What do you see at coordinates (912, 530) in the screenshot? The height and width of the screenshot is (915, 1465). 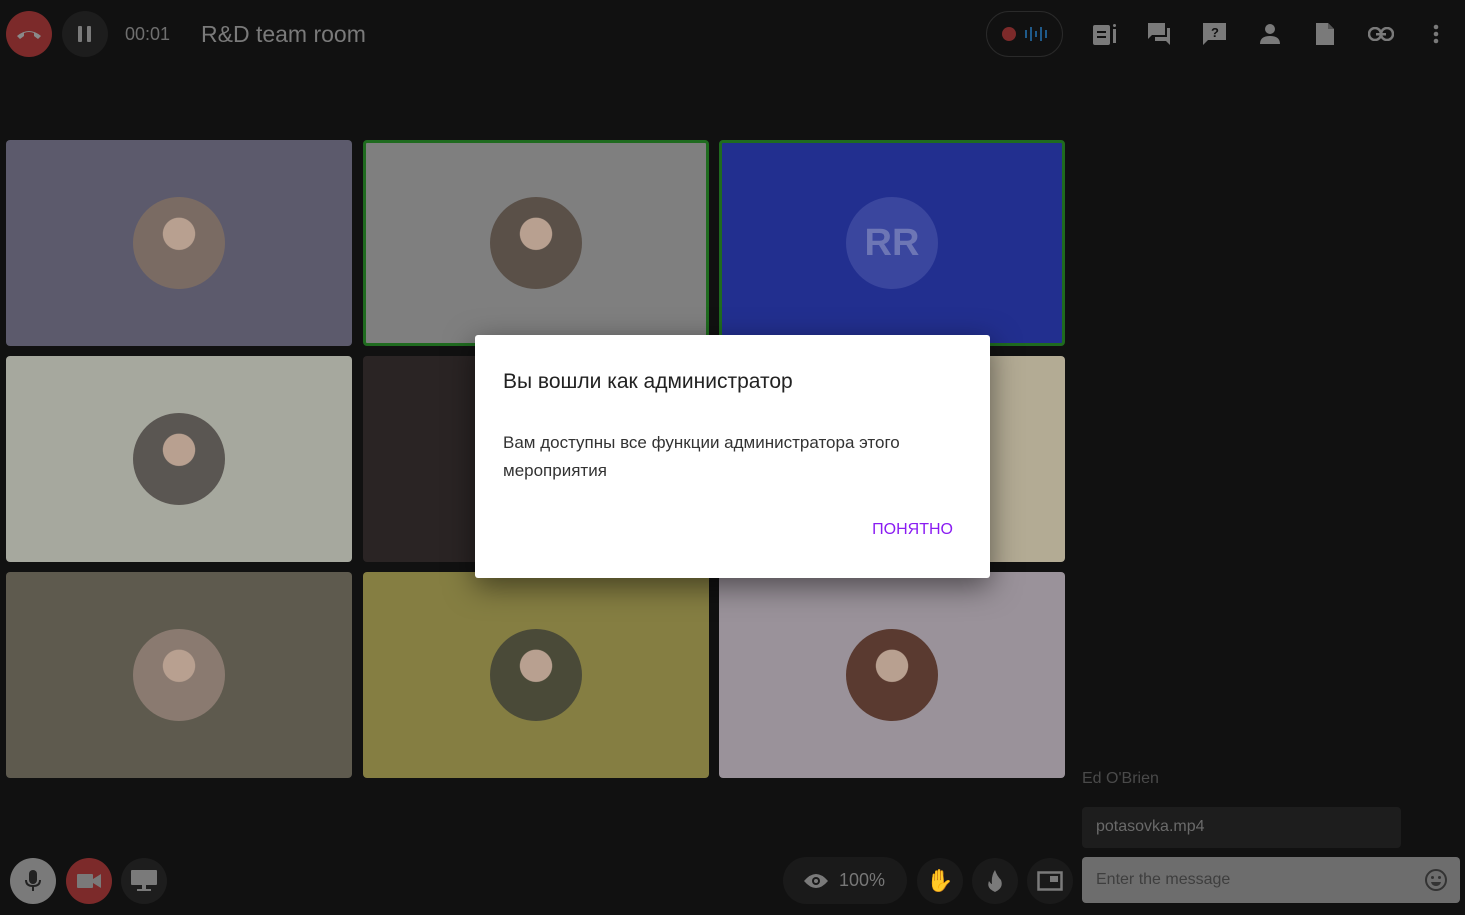 I see `dialog-ok-button: ПОНЯТНО` at bounding box center [912, 530].